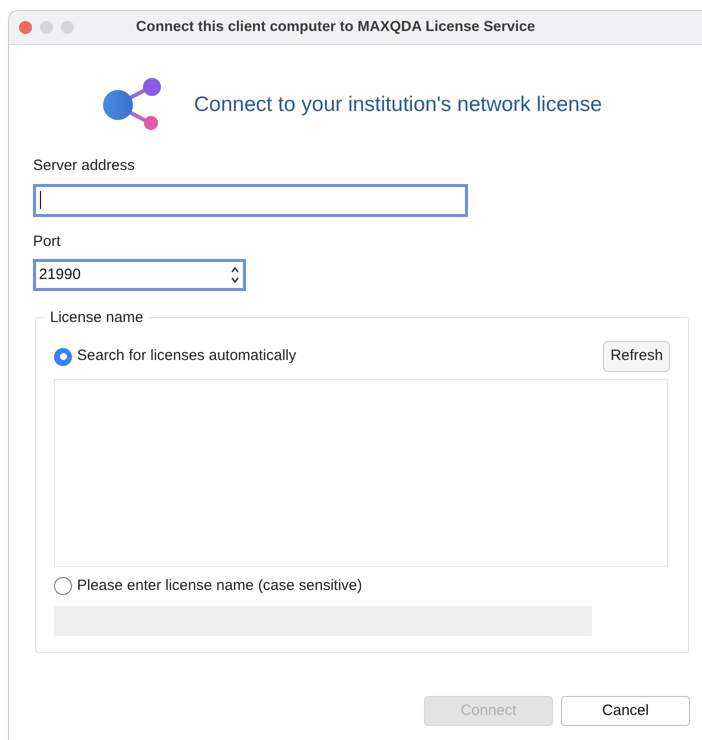  What do you see at coordinates (398, 105) in the screenshot?
I see `heading: Connect to your institution's network license` at bounding box center [398, 105].